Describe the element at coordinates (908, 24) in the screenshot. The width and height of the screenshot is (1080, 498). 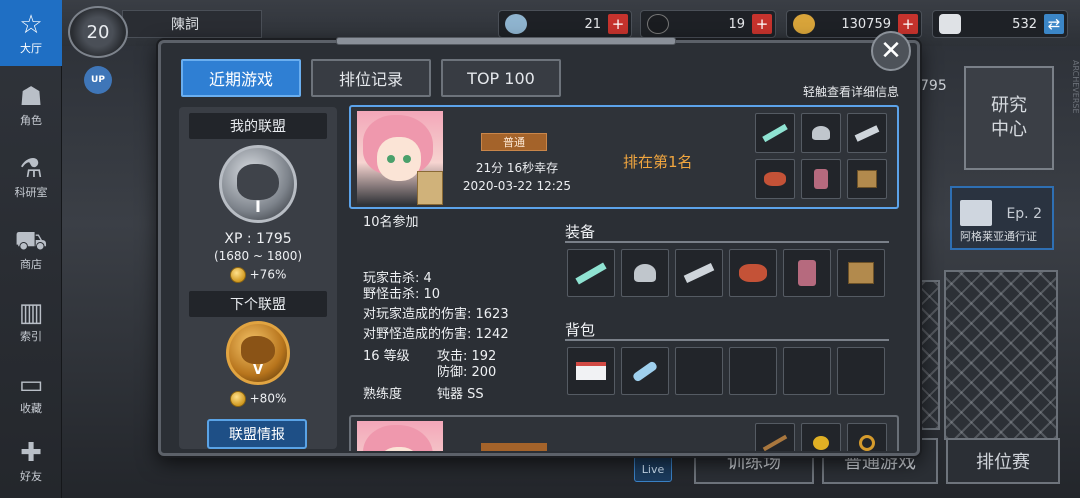
I see `add-coins-button: +` at that location.